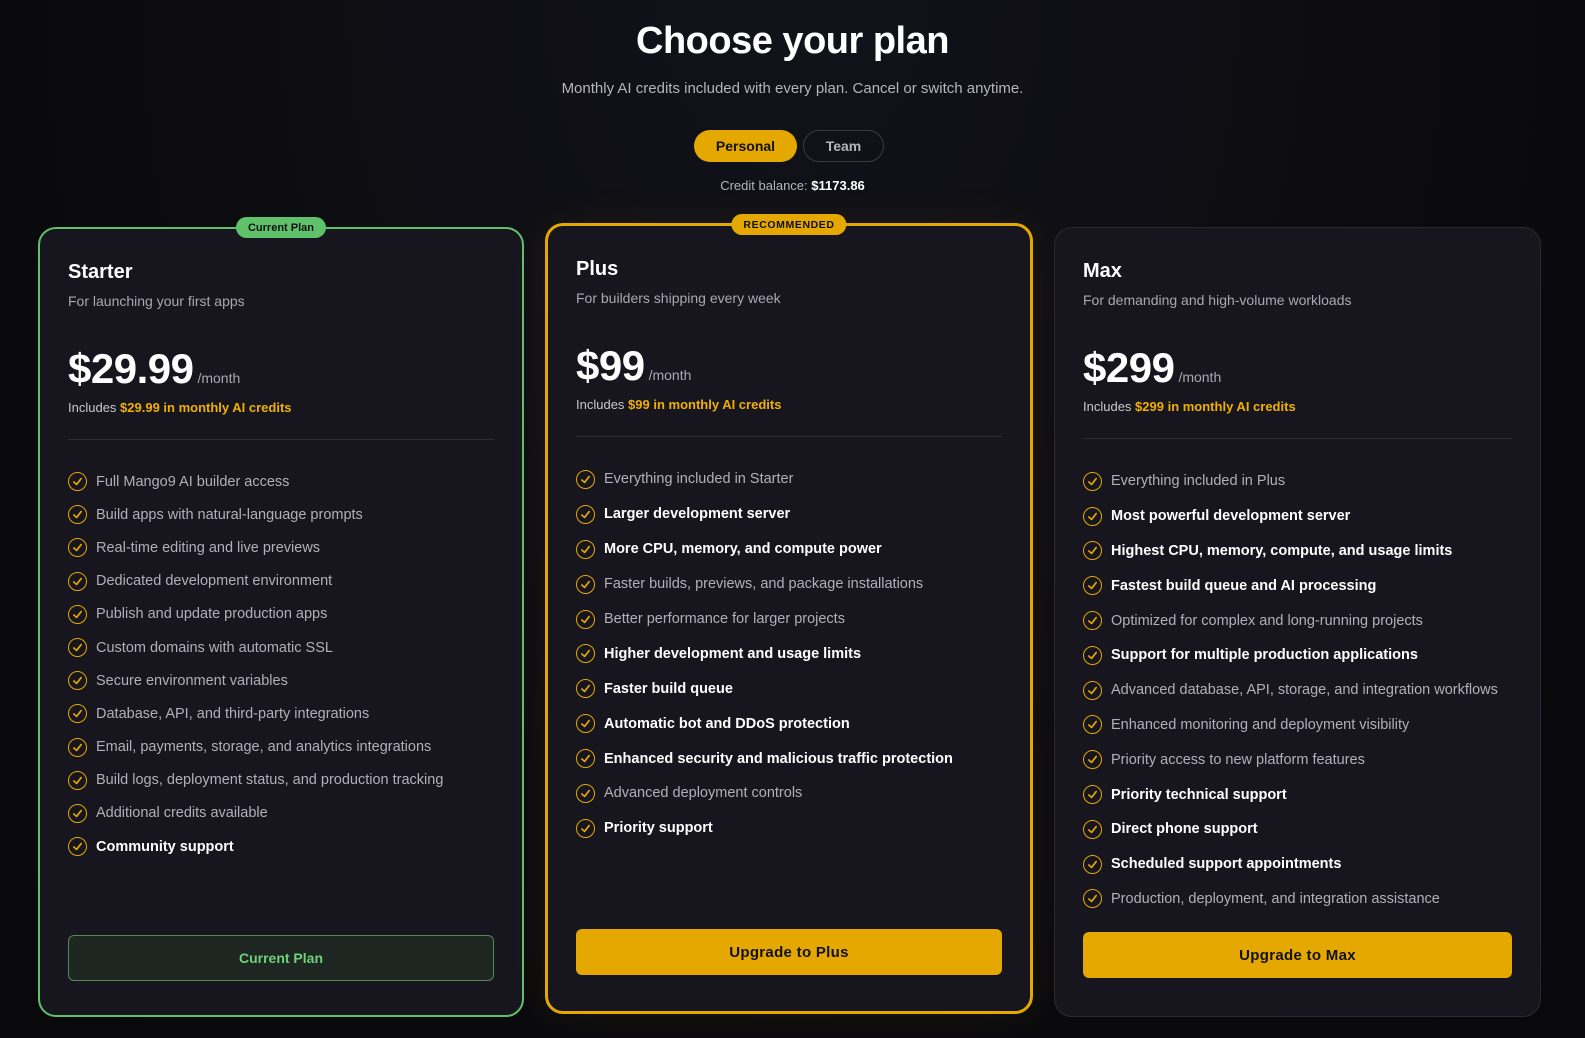 The image size is (1585, 1038). Describe the element at coordinates (255, 481) in the screenshot. I see `feature-item: Full Mango9 AI builder access` at that location.